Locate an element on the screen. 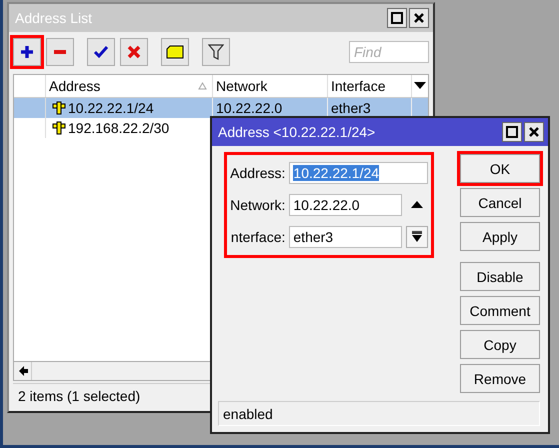  status-text: 2 items (1 selected) is located at coordinates (79, 396).